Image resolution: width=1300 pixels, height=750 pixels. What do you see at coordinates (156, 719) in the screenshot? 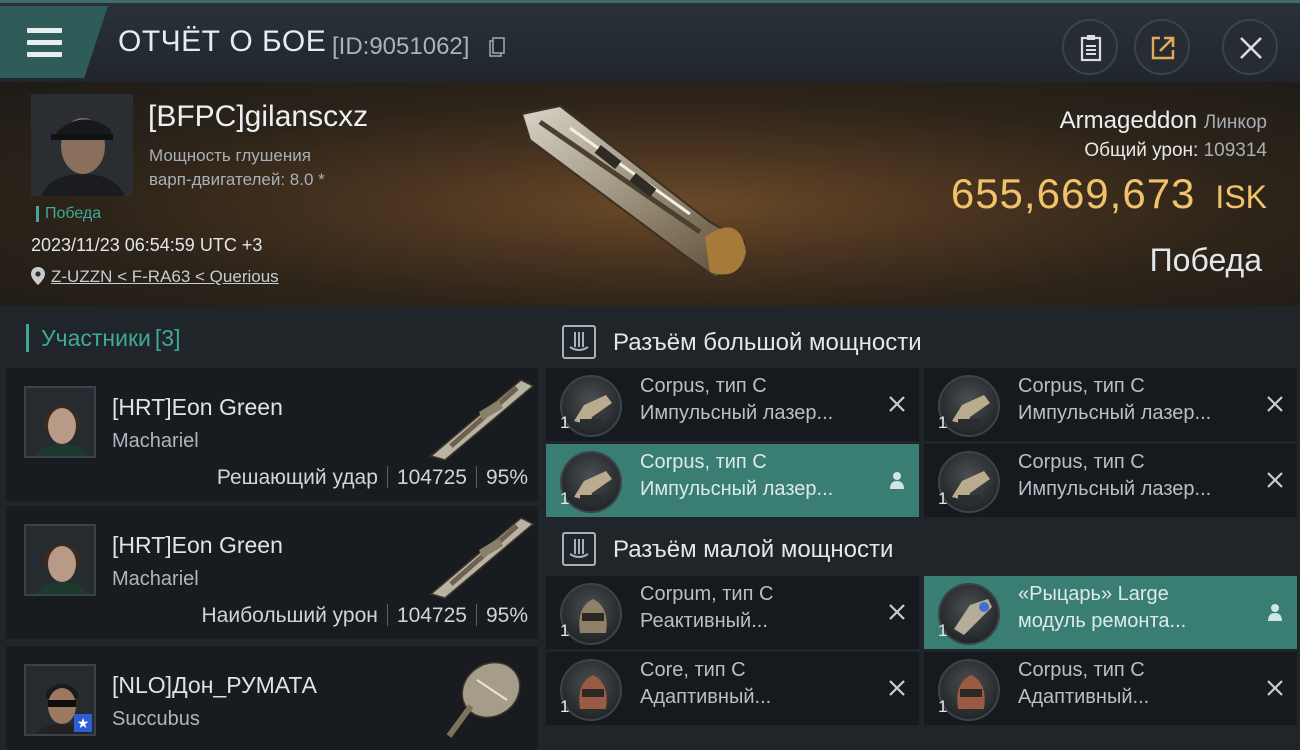
I see `participant-ship: Succubus` at bounding box center [156, 719].